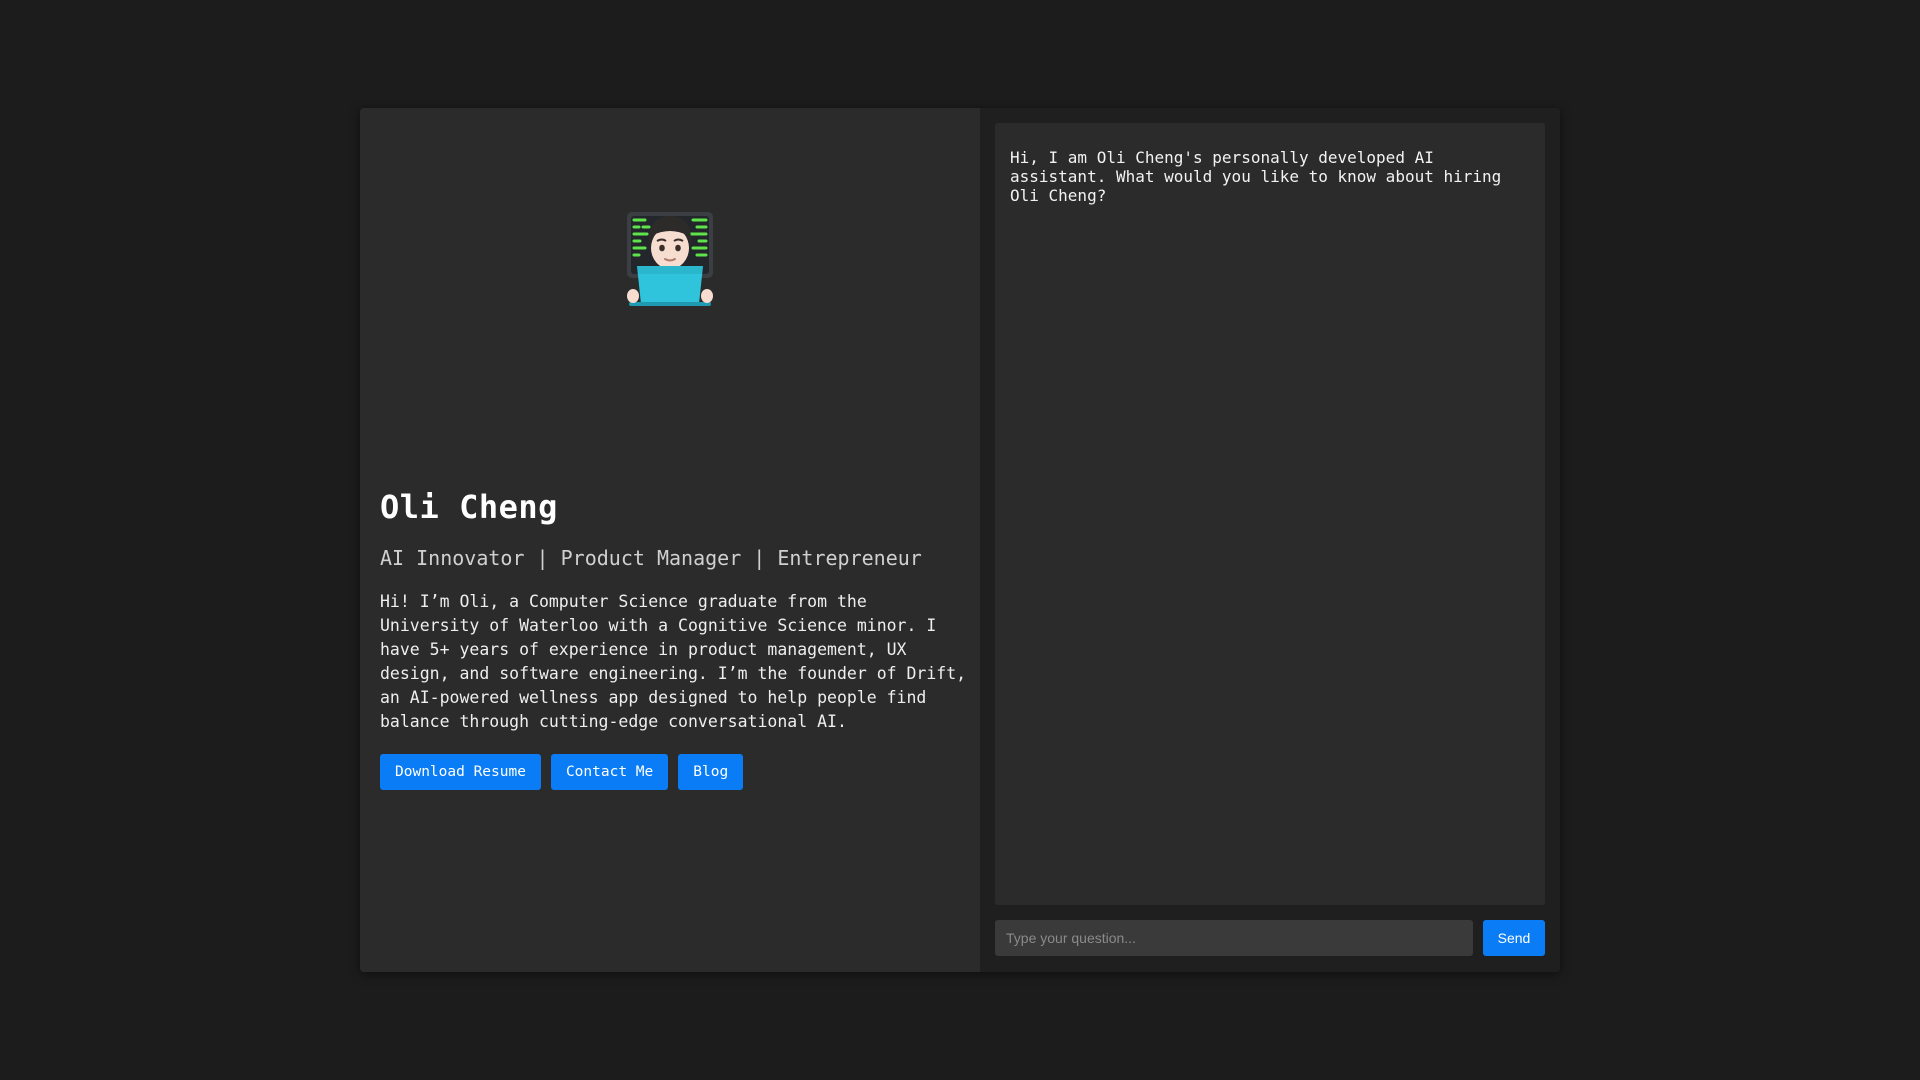 The image size is (1920, 1080). Describe the element at coordinates (1514, 938) in the screenshot. I see `send-button: Send` at that location.